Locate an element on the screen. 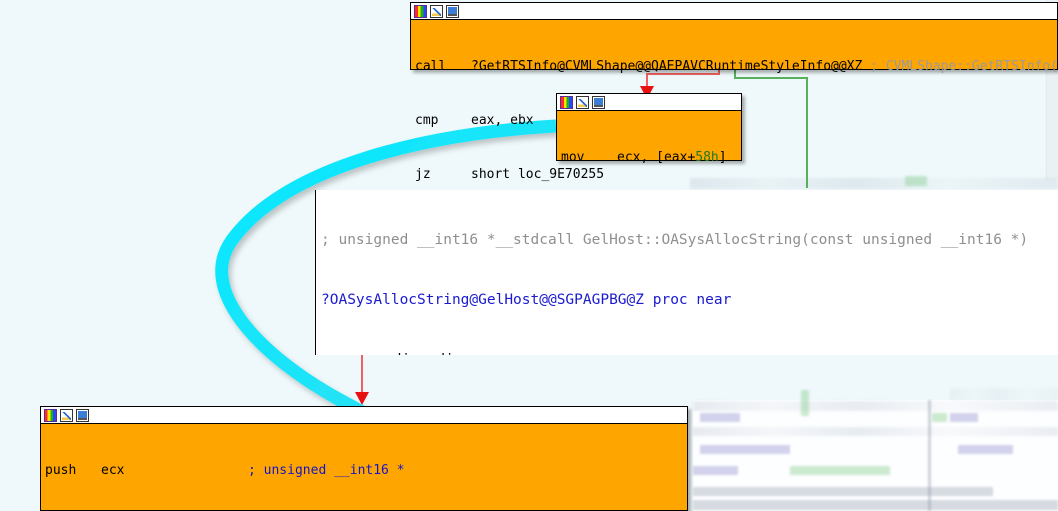 The width and height of the screenshot is (1058, 511). background-blur-green-col is located at coordinates (805, 403).